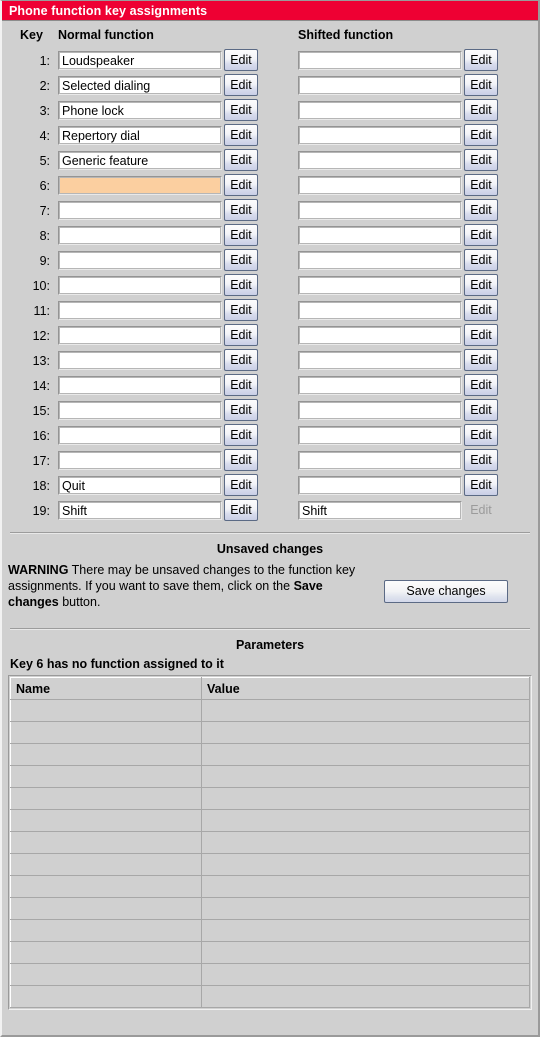 The height and width of the screenshot is (1037, 540). Describe the element at coordinates (446, 591) in the screenshot. I see `save-changes-button: Save changes` at that location.